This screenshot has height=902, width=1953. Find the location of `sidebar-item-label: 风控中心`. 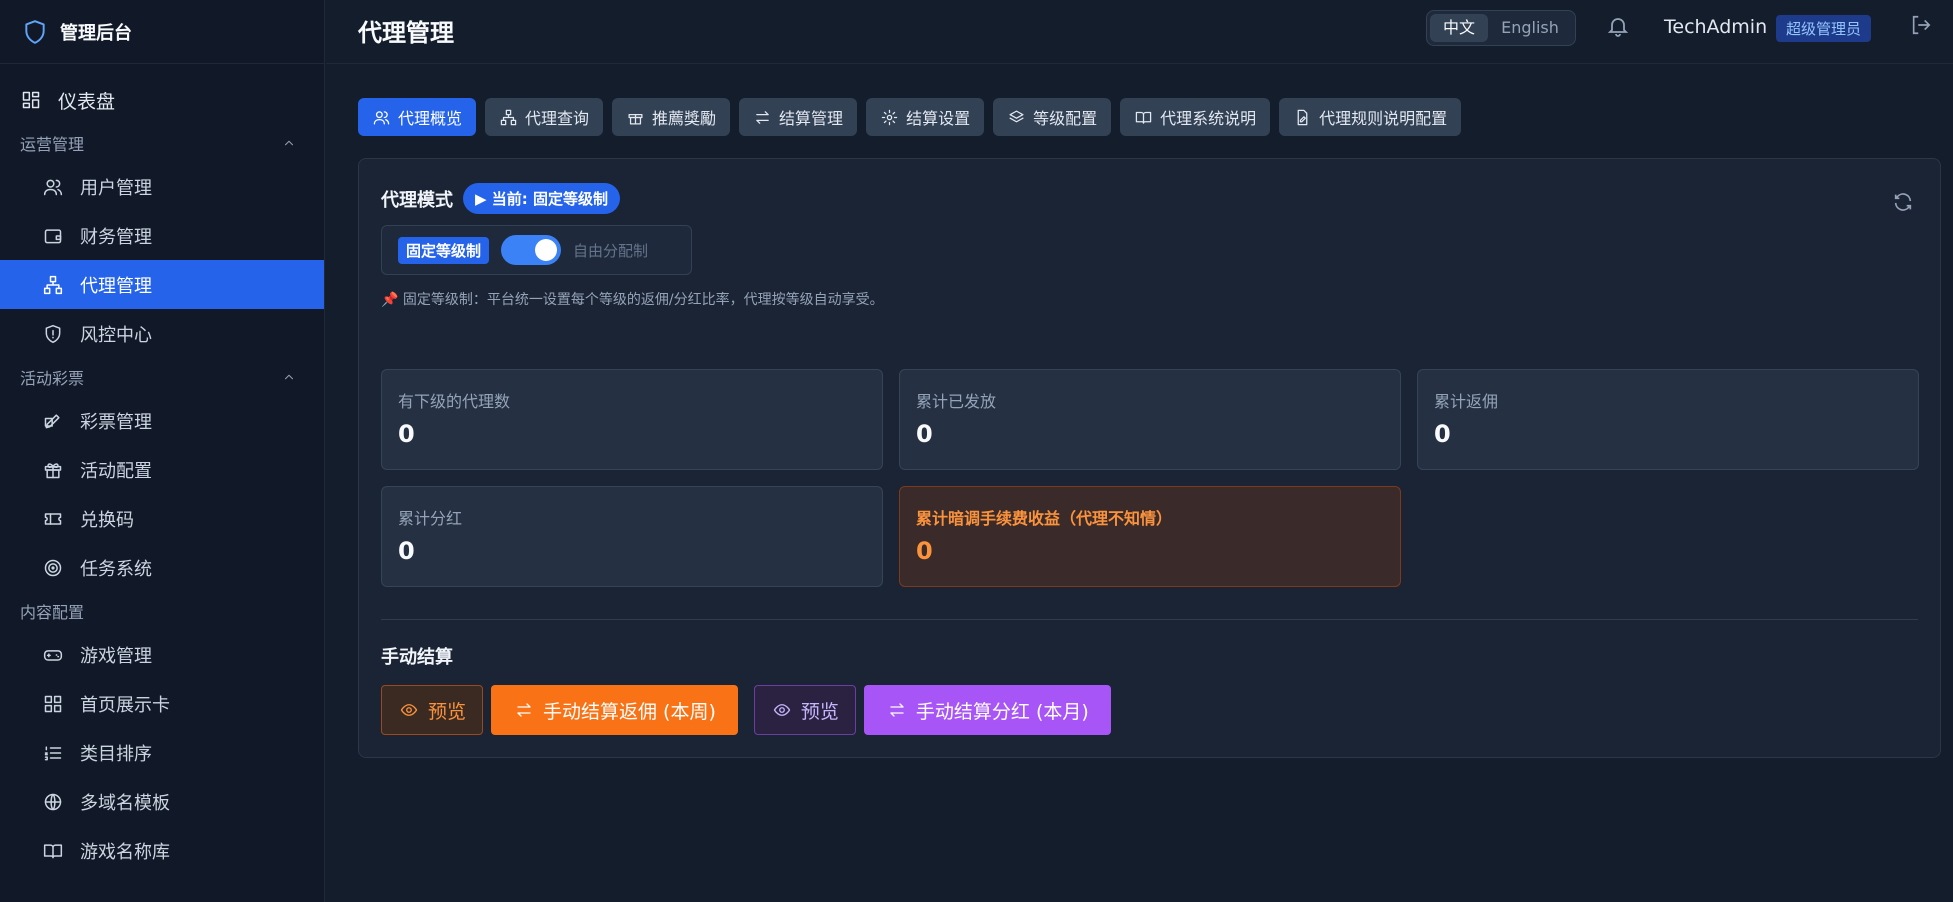

sidebar-item-label: 风控中心 is located at coordinates (116, 335).